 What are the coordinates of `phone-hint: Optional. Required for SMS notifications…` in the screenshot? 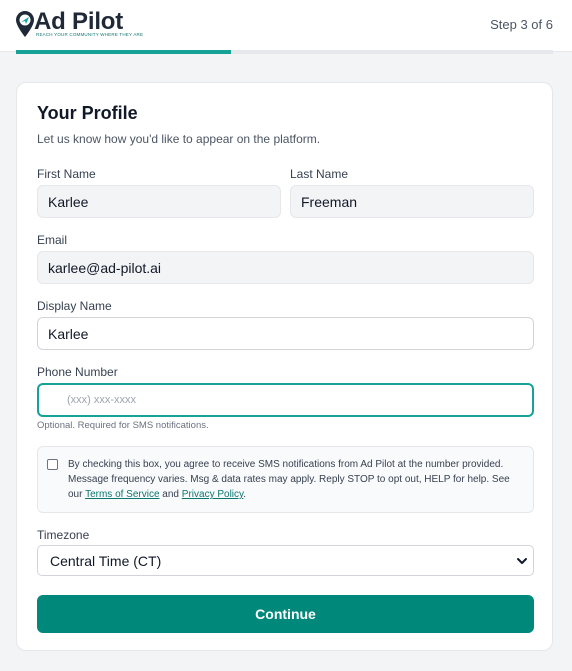 It's located at (123, 425).